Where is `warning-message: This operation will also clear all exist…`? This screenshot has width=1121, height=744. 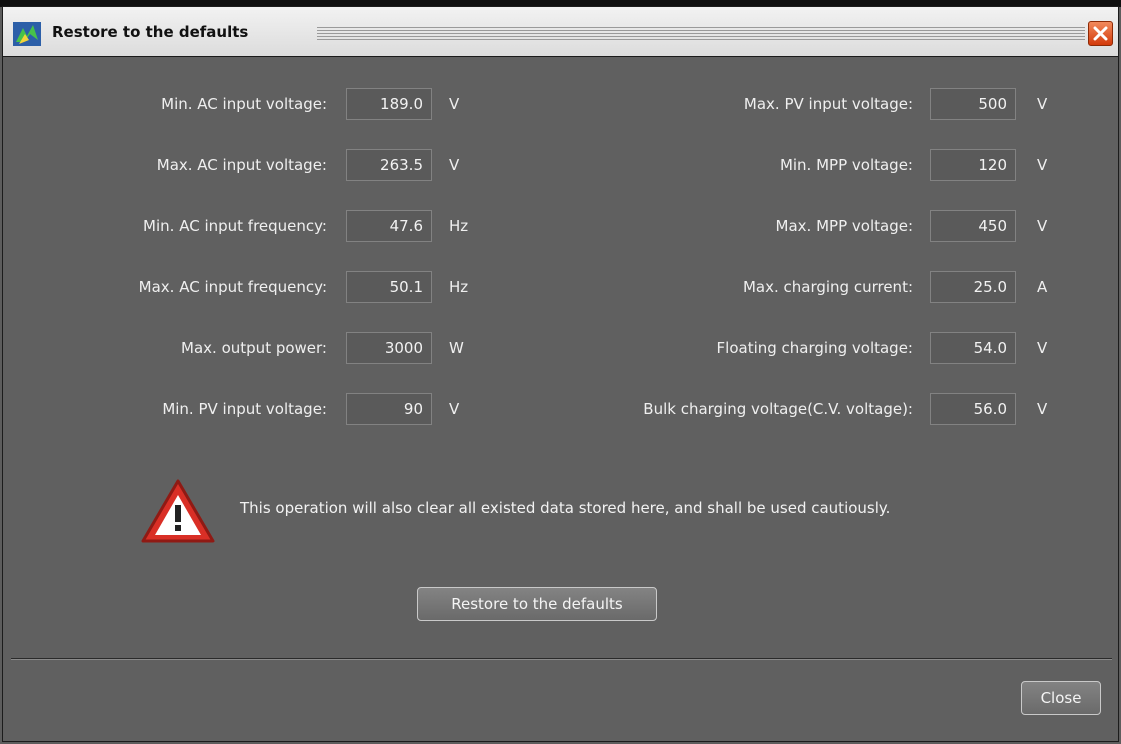 warning-message: This operation will also clear all exist… is located at coordinates (565, 508).